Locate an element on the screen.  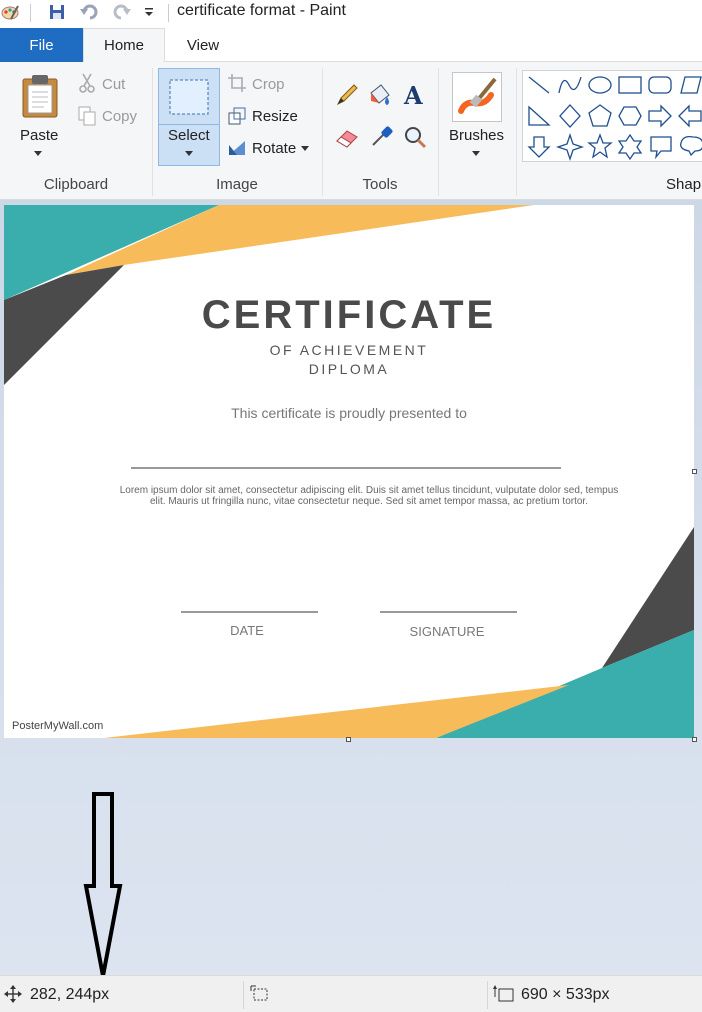
redo-icon is located at coordinates (121, 12).